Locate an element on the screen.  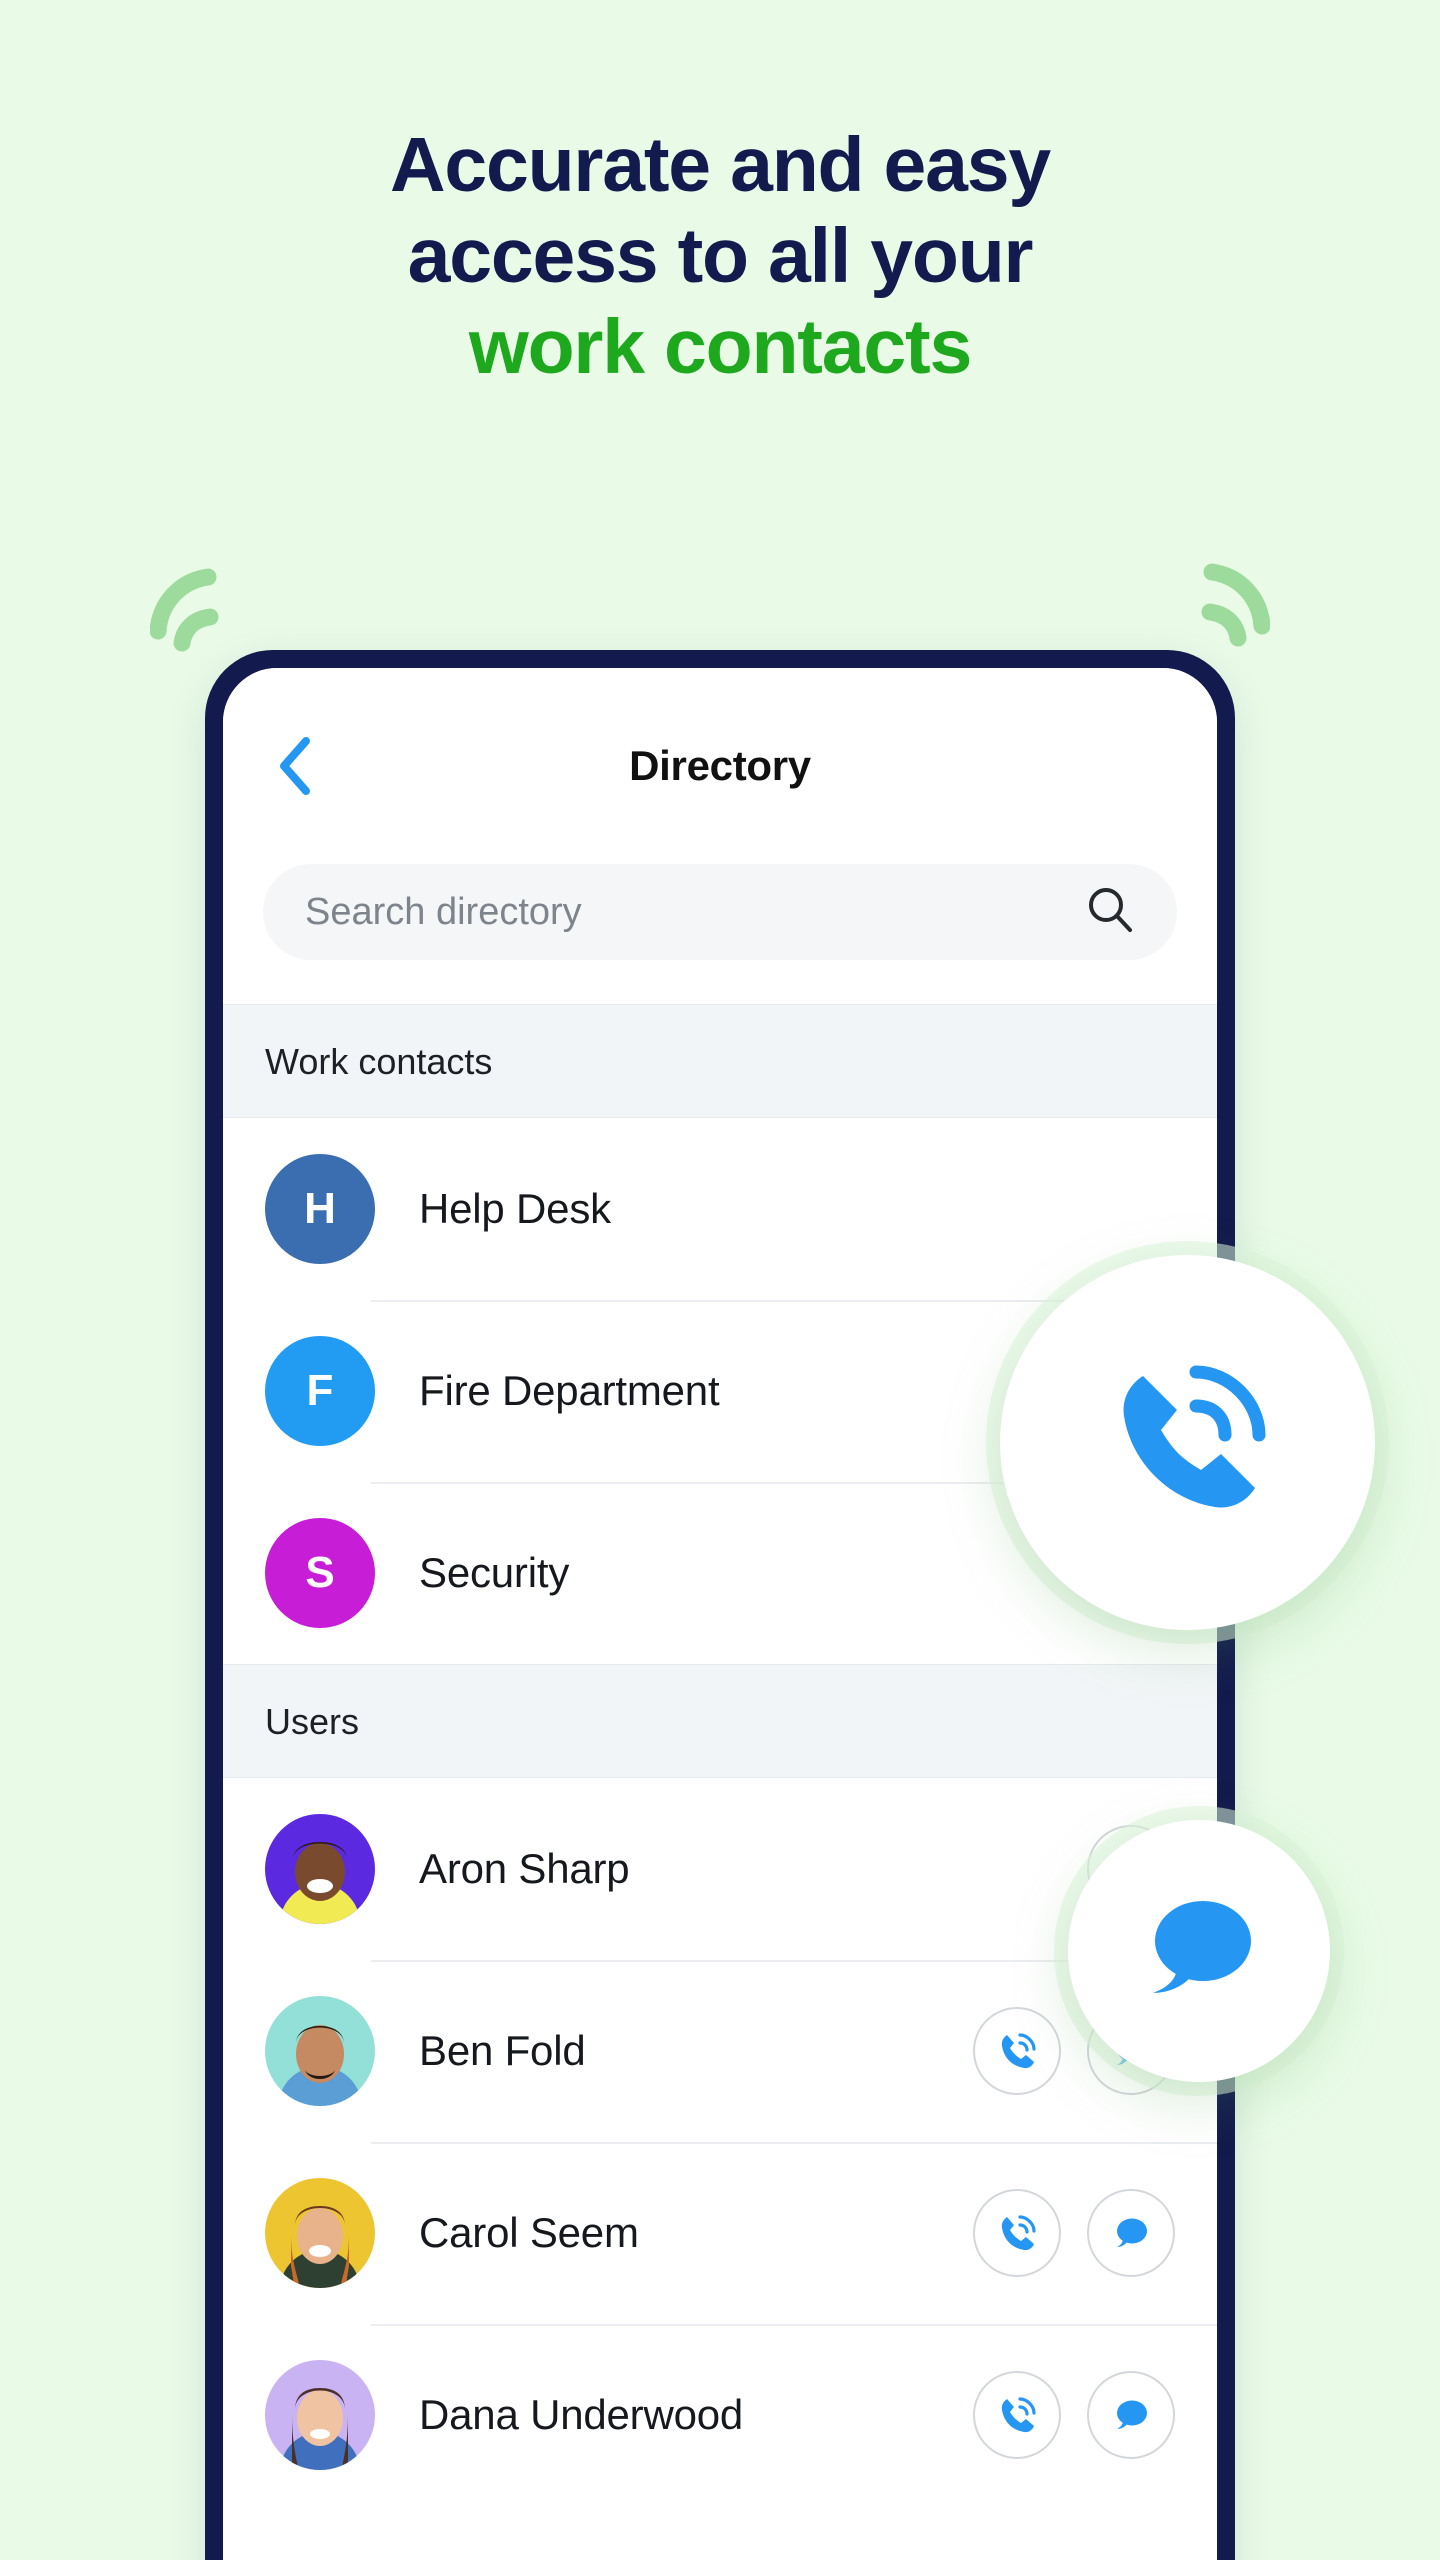
floating-call-bubble is located at coordinates (1187, 1442).